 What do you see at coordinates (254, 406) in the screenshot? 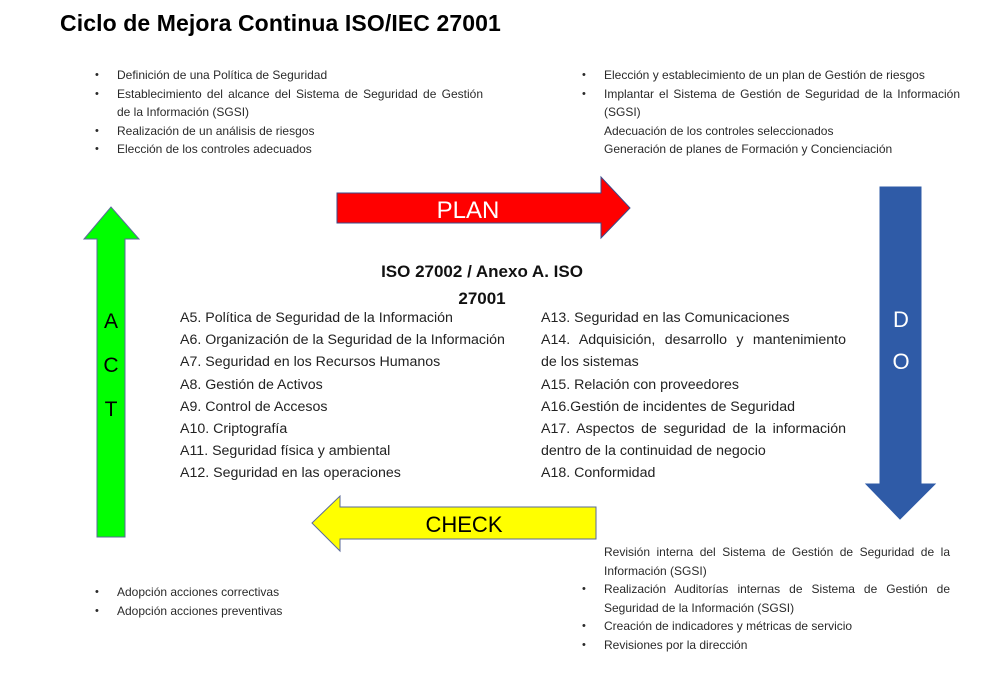
I see `control-item: A9. Control de Accesos` at bounding box center [254, 406].